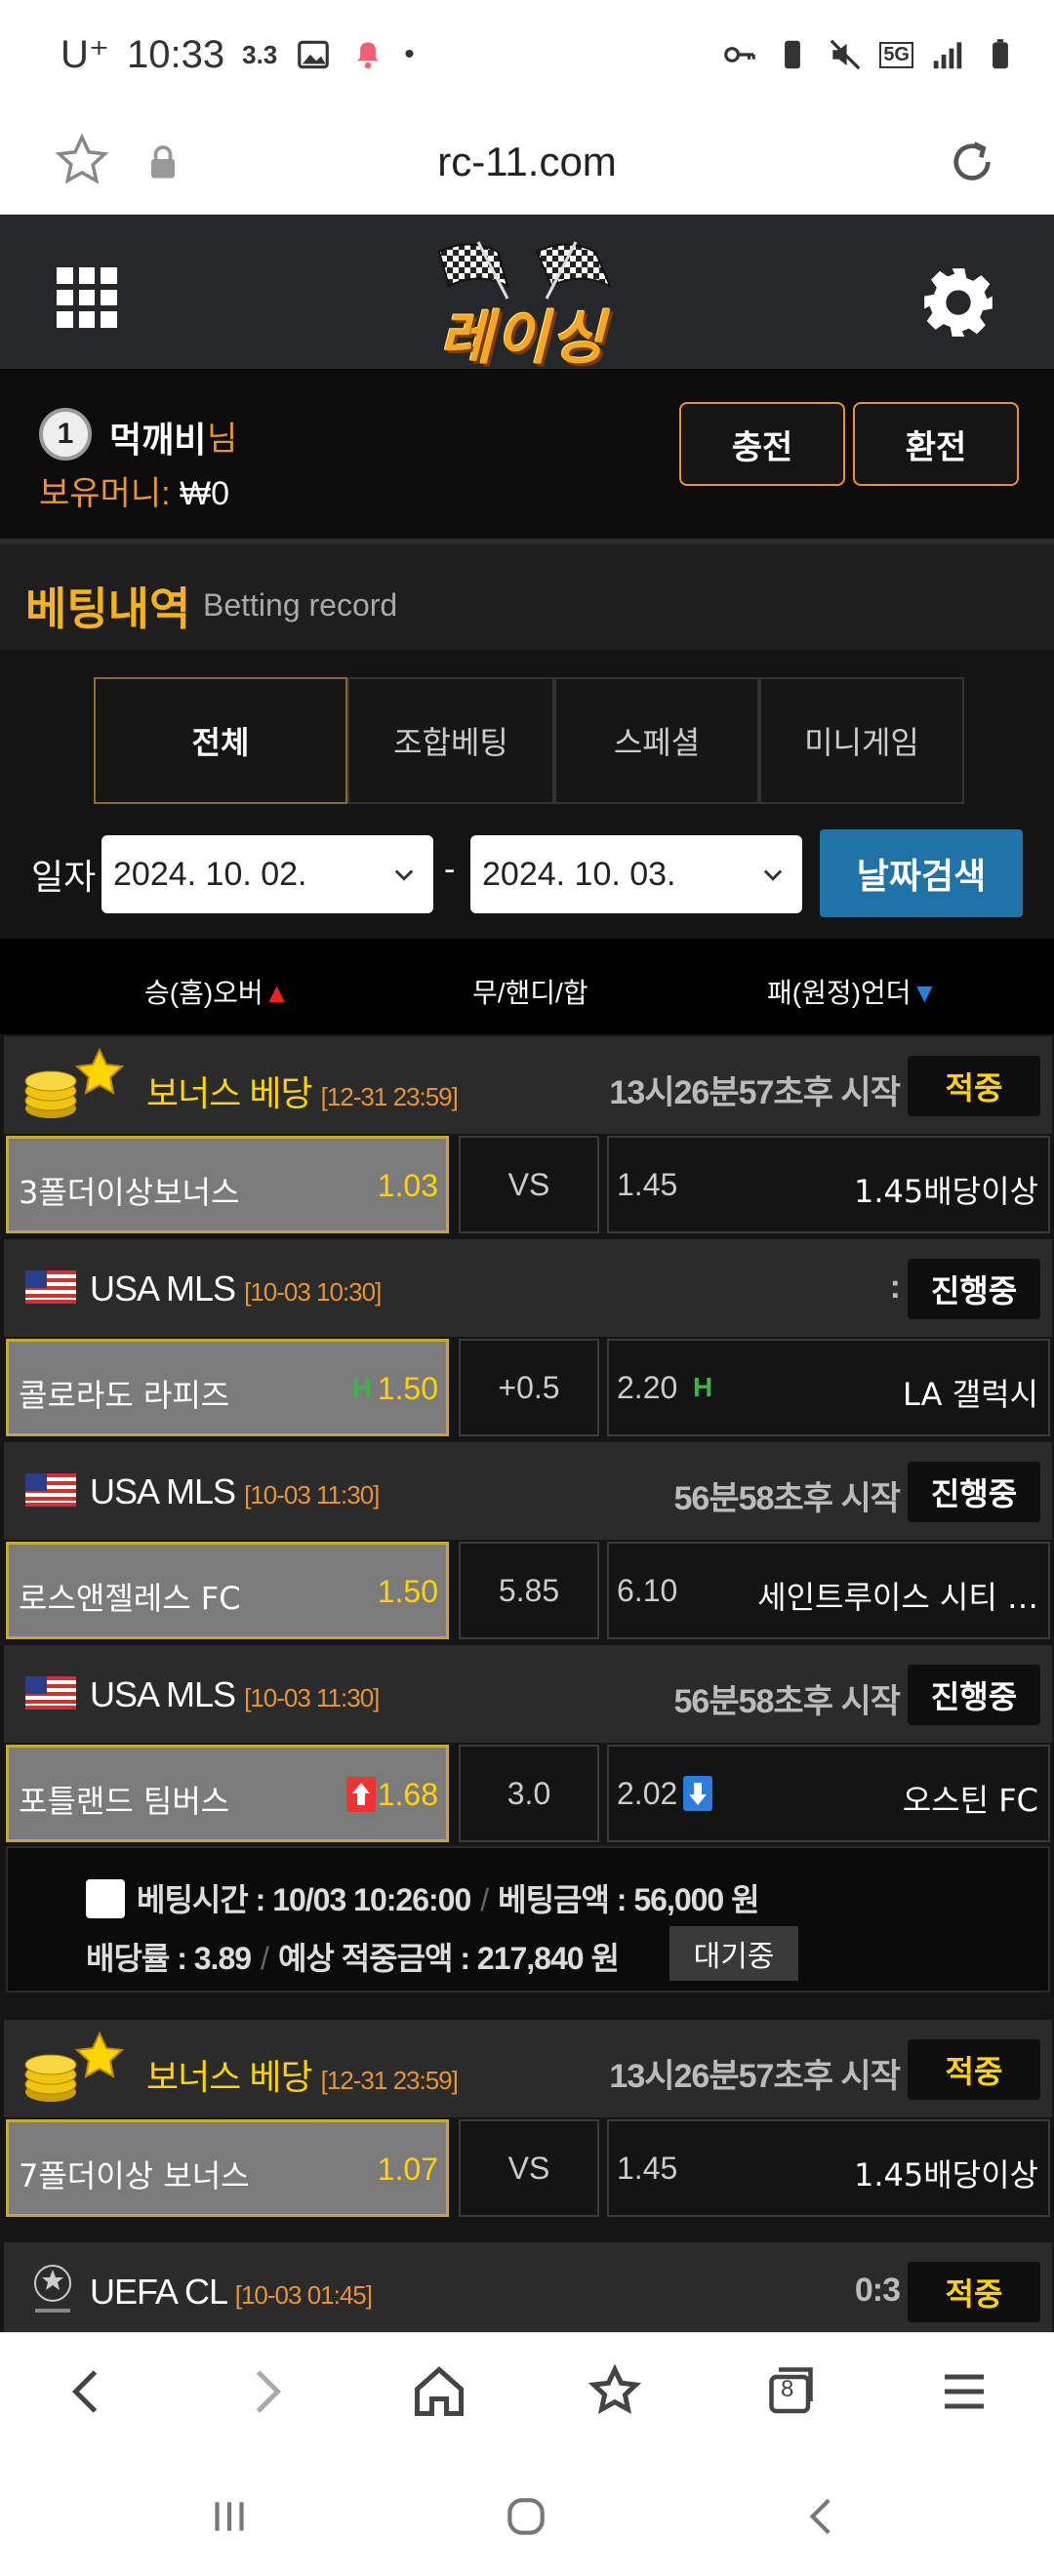 This screenshot has width=1054, height=2576. Describe the element at coordinates (657, 740) in the screenshot. I see `tab-special: 스페셜` at that location.